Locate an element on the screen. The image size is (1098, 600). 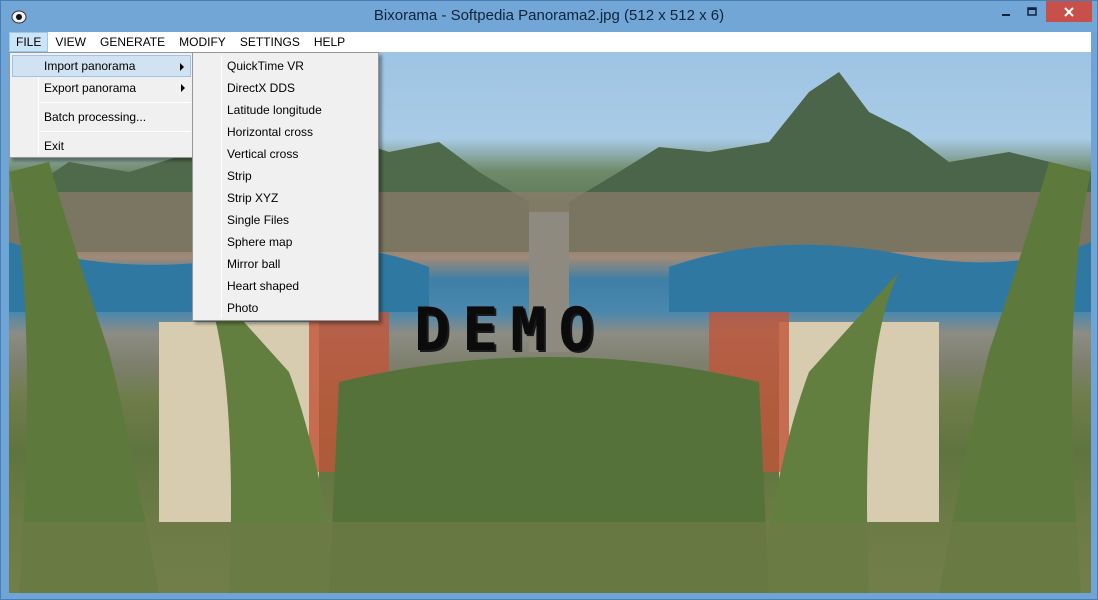
close-button is located at coordinates (1069, 11).